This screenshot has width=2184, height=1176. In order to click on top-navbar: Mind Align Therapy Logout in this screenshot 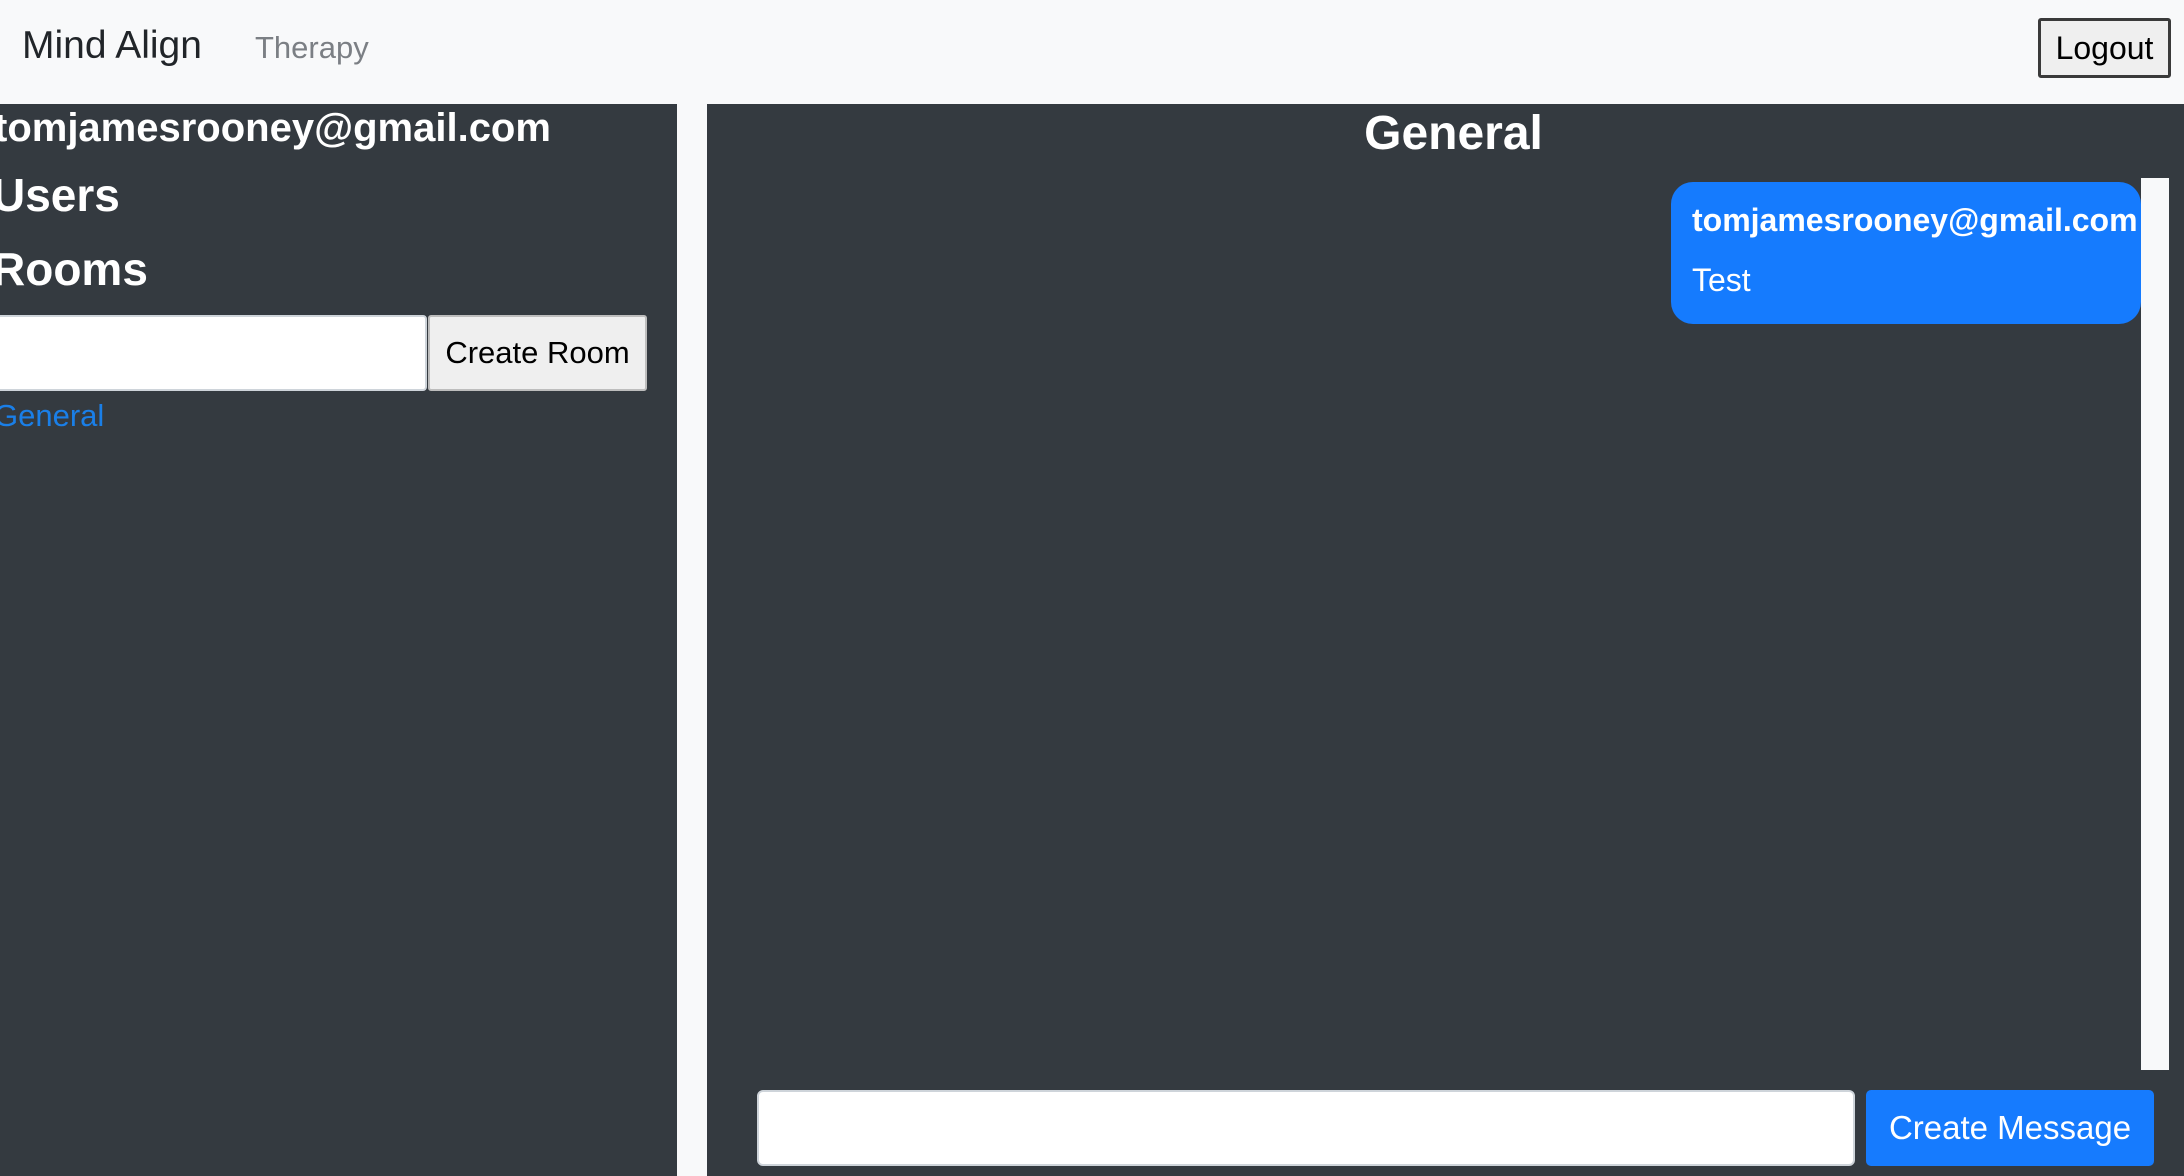, I will do `click(1092, 52)`.